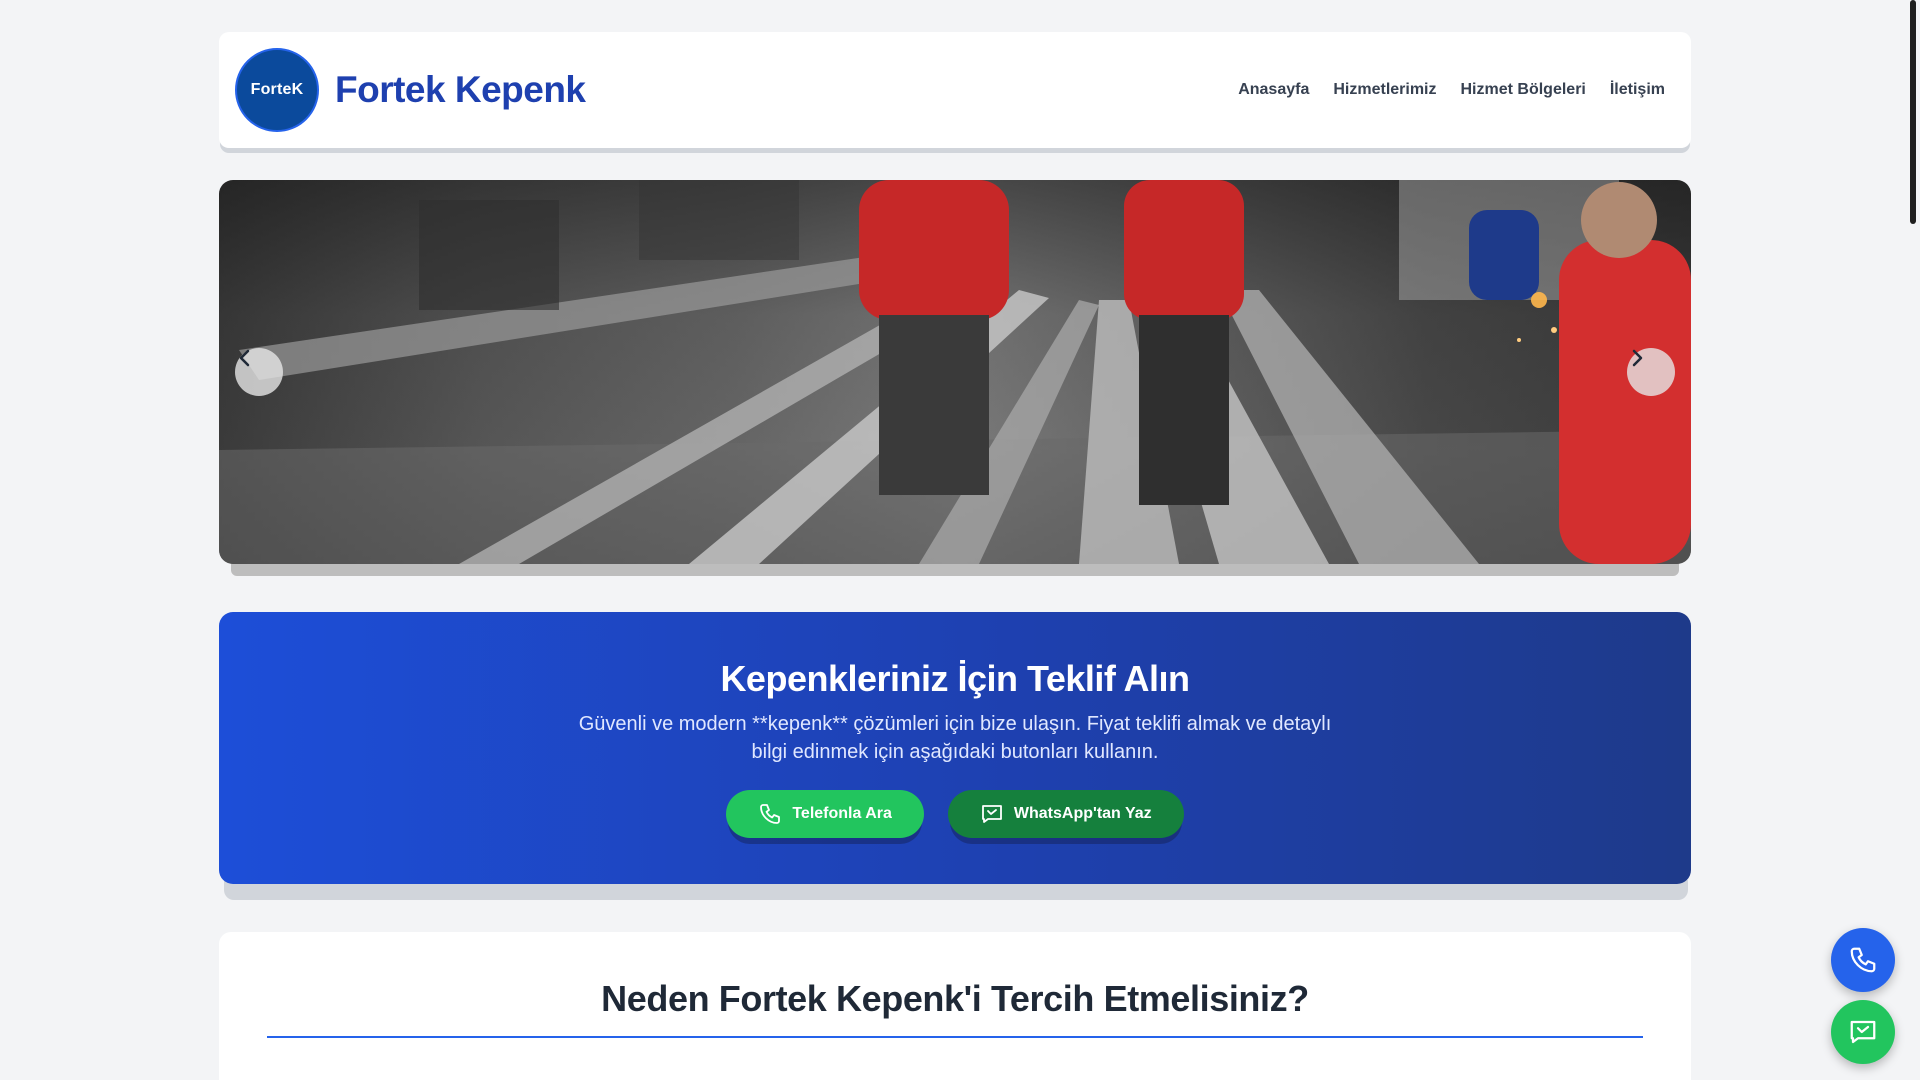  What do you see at coordinates (1523, 90) in the screenshot?
I see `nav-item-hizmet-bolgeleri: Hizmet Bölgeleri` at bounding box center [1523, 90].